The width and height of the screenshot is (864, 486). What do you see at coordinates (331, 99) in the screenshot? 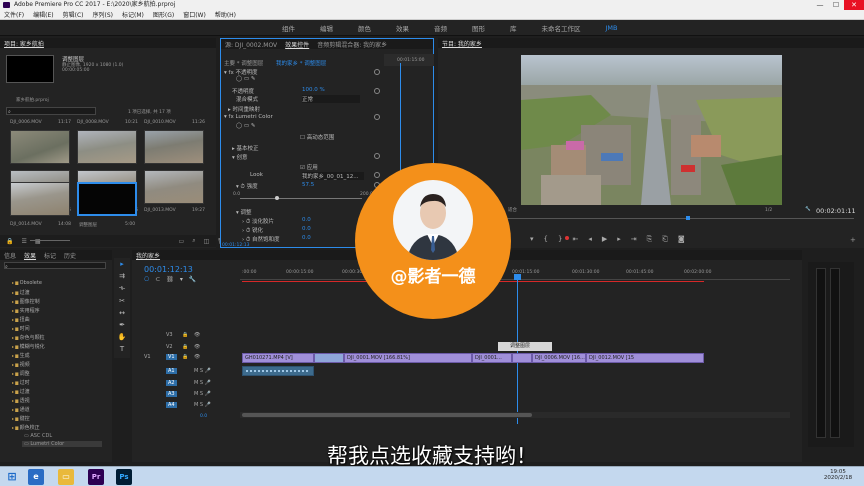
I see `blend-mode-select: 正常` at bounding box center [331, 99].